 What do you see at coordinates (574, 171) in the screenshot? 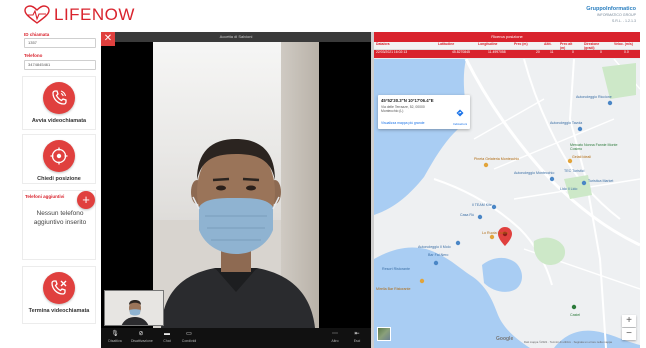
I see `map-poi-label: TEC Turistici` at bounding box center [574, 171].